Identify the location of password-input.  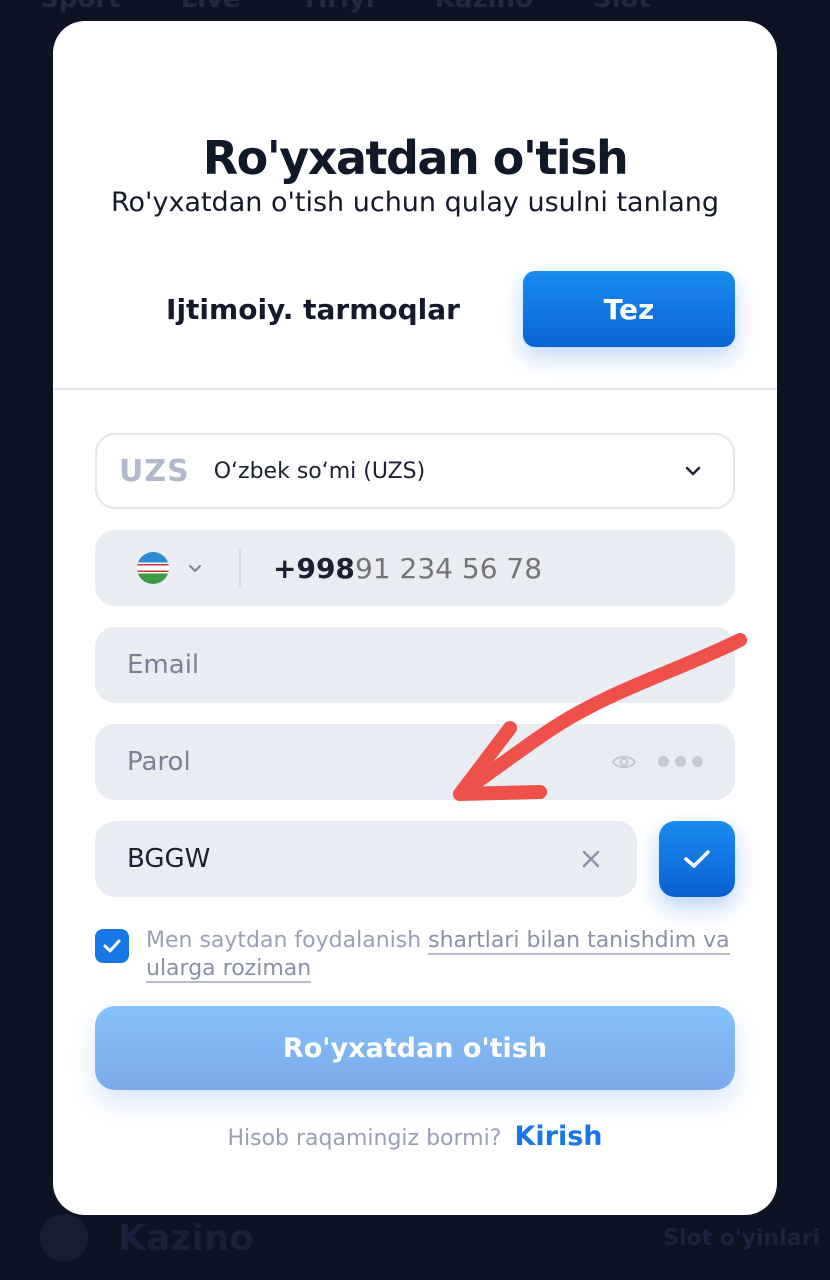
(357, 762).